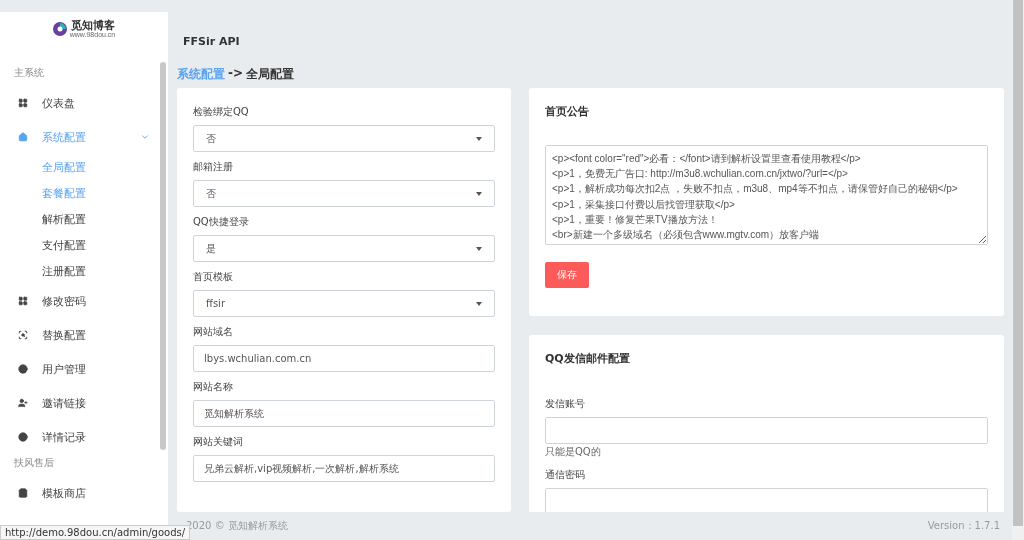 Image resolution: width=1024 pixels, height=540 pixels. I want to click on sidebar-item: 邀请链接, so click(84, 403).